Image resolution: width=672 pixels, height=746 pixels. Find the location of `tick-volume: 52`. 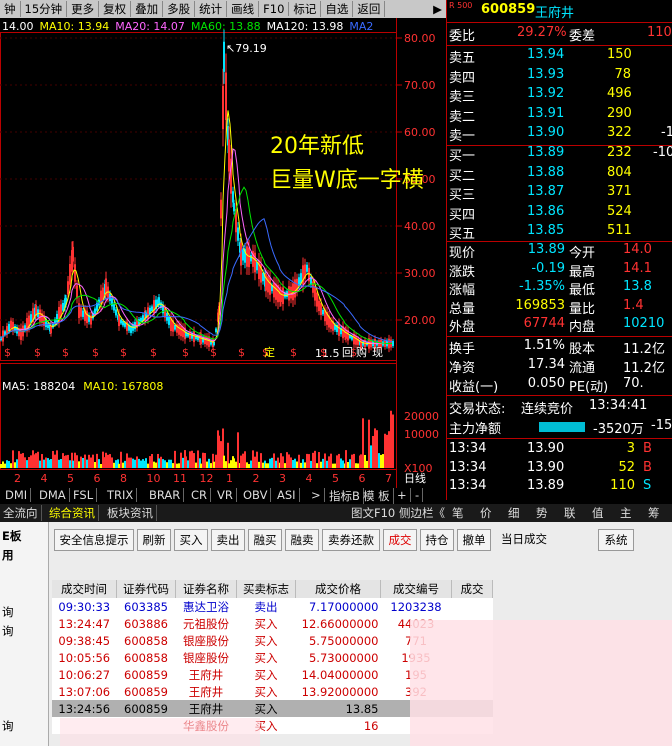

tick-volume: 52 is located at coordinates (626, 467).